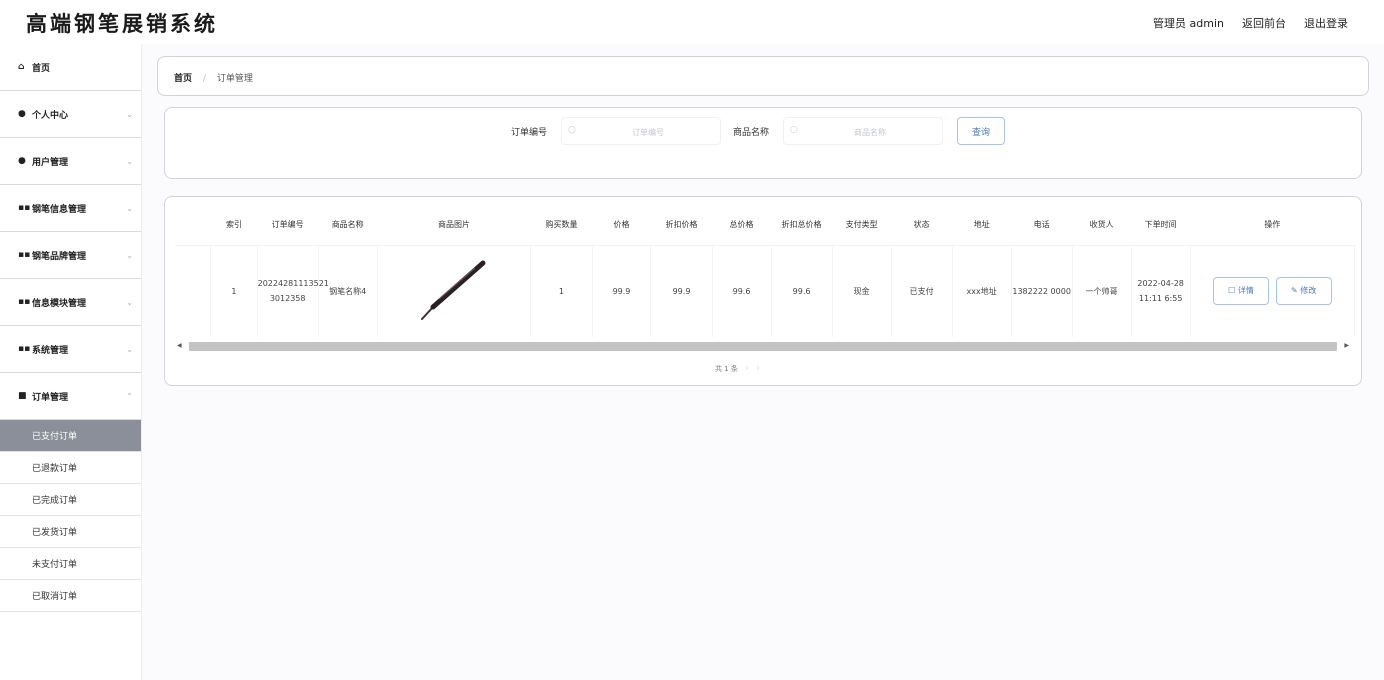  Describe the element at coordinates (561, 225) in the screenshot. I see `column-header: 购买数量` at that location.